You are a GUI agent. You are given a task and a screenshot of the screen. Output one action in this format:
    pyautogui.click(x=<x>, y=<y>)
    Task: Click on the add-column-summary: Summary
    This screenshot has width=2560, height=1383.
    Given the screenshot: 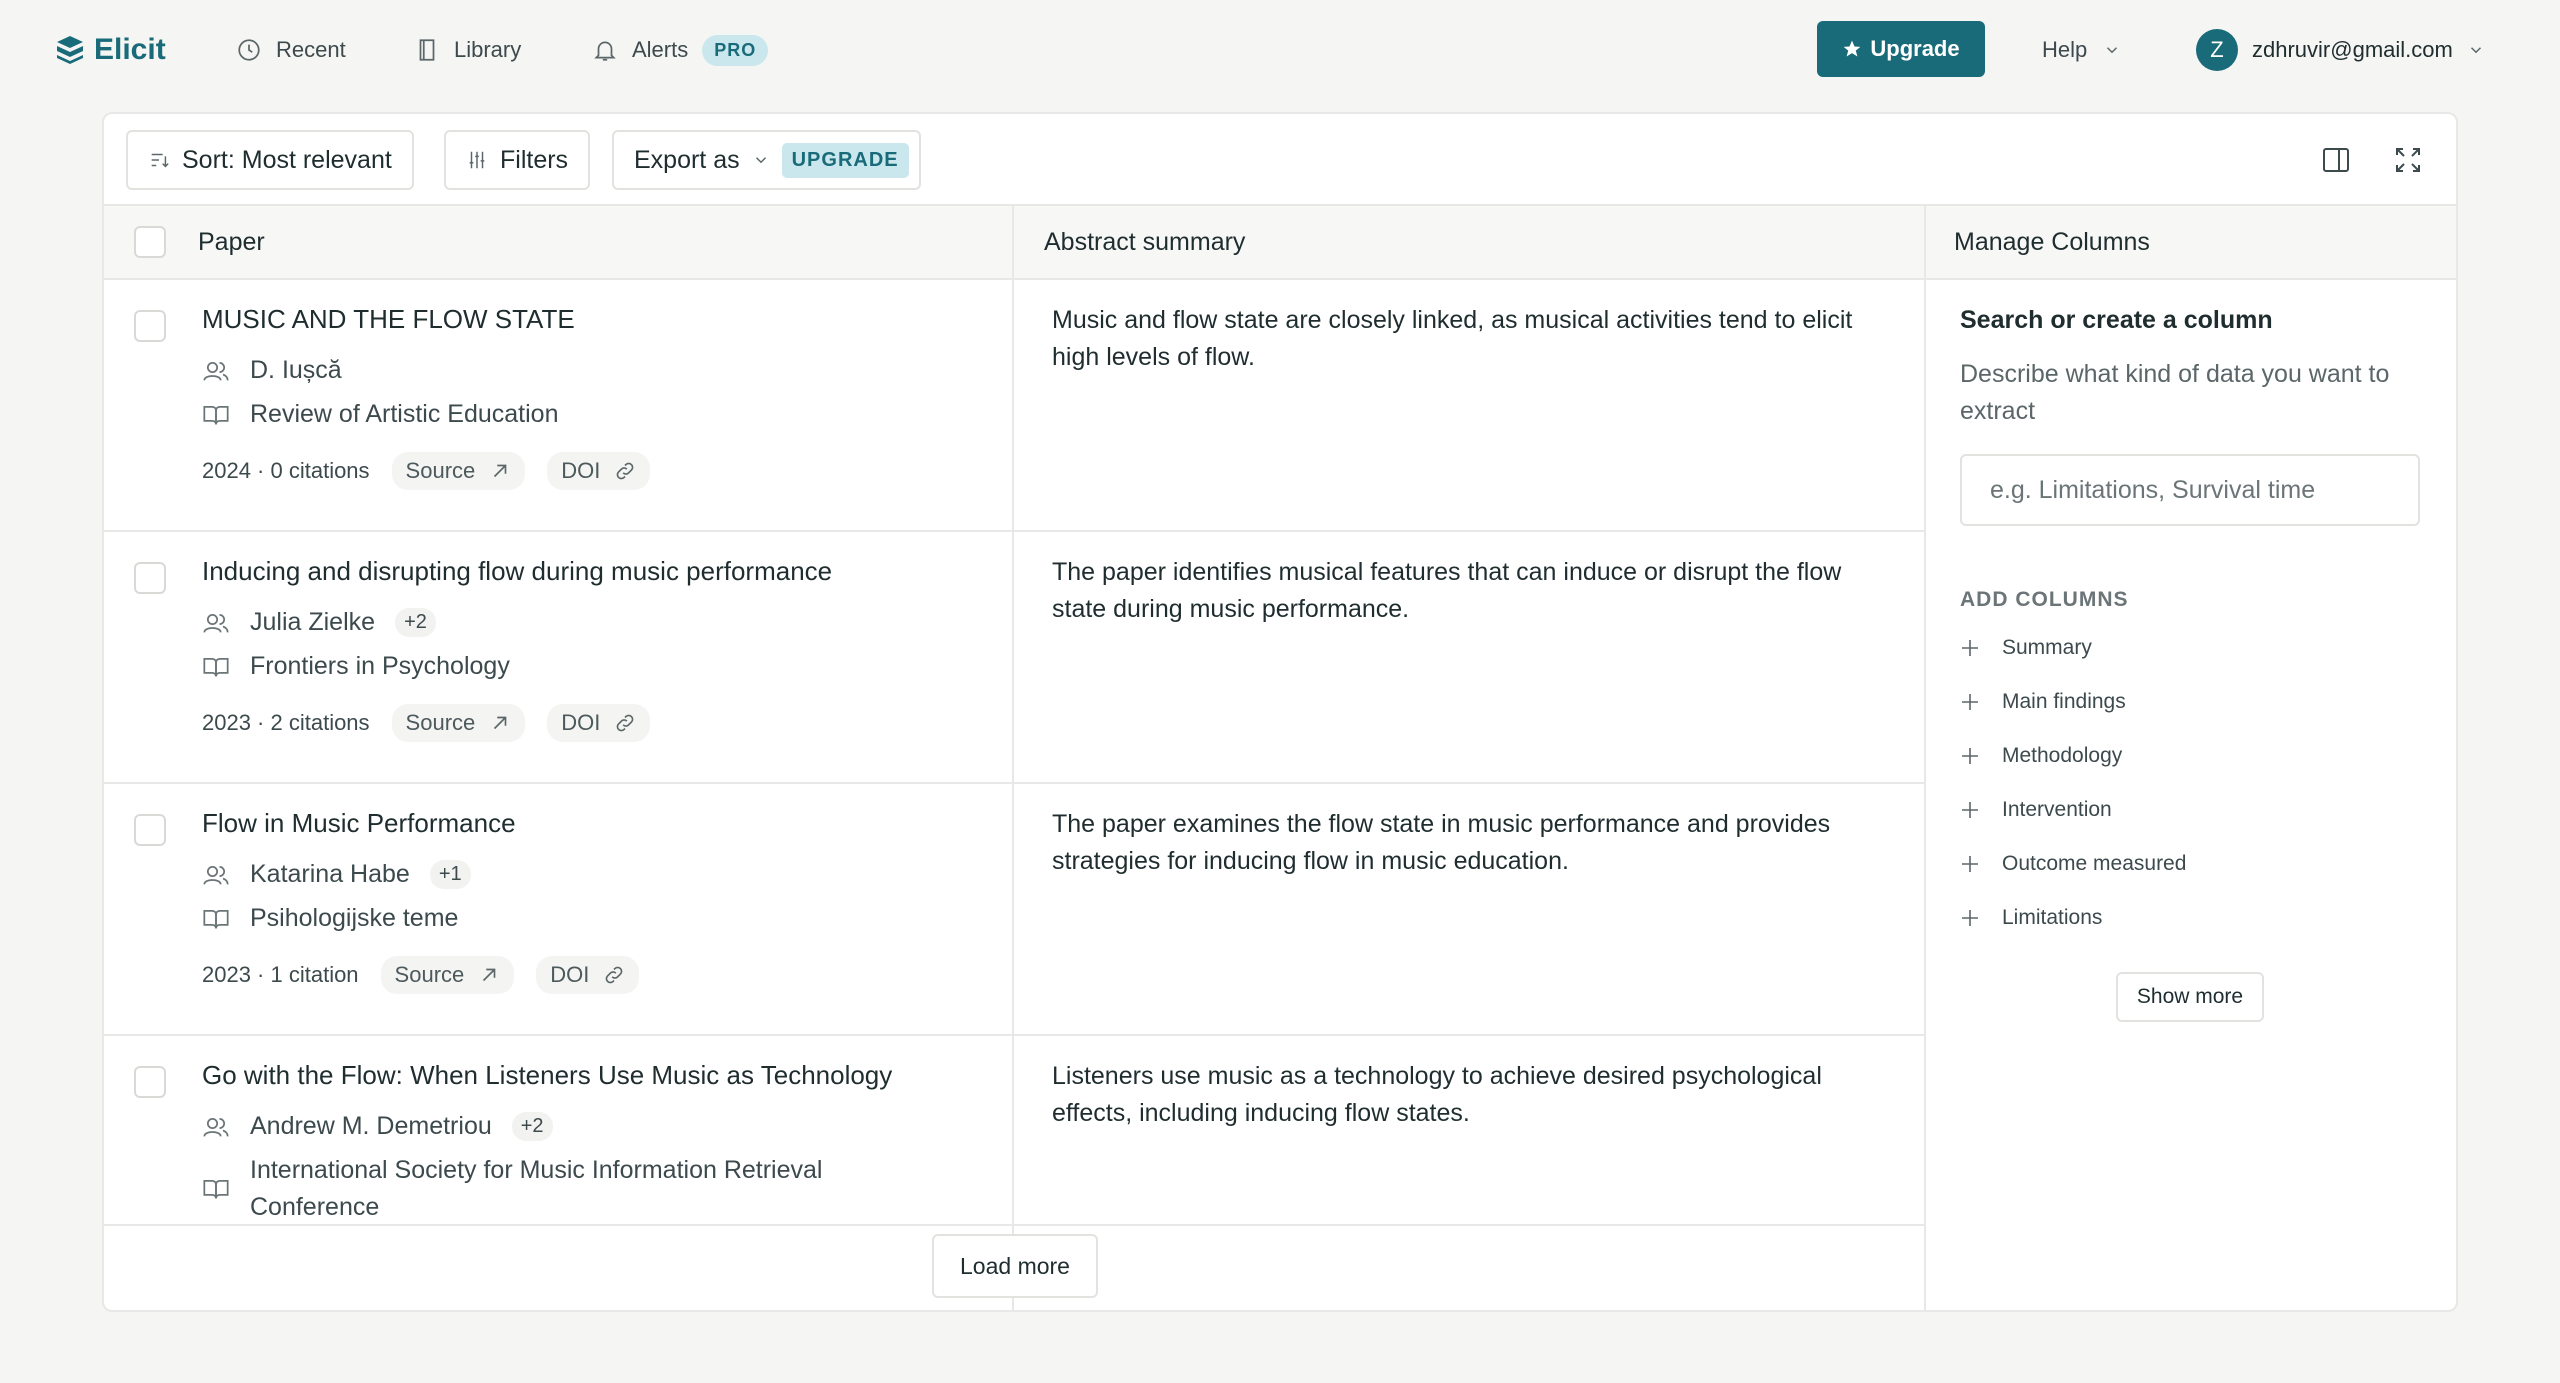 What is the action you would take?
    pyautogui.click(x=2026, y=648)
    